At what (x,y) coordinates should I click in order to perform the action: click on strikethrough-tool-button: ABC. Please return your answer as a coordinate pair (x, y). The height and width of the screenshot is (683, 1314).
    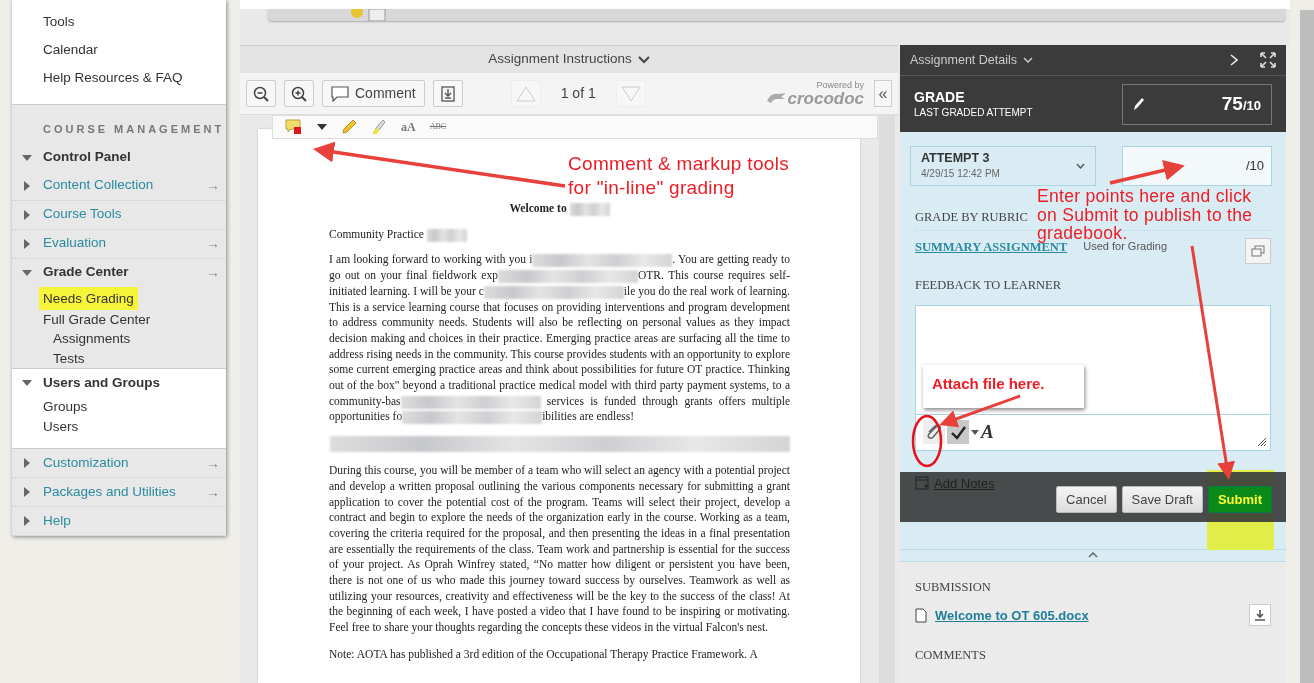
    Looking at the image, I should click on (438, 127).